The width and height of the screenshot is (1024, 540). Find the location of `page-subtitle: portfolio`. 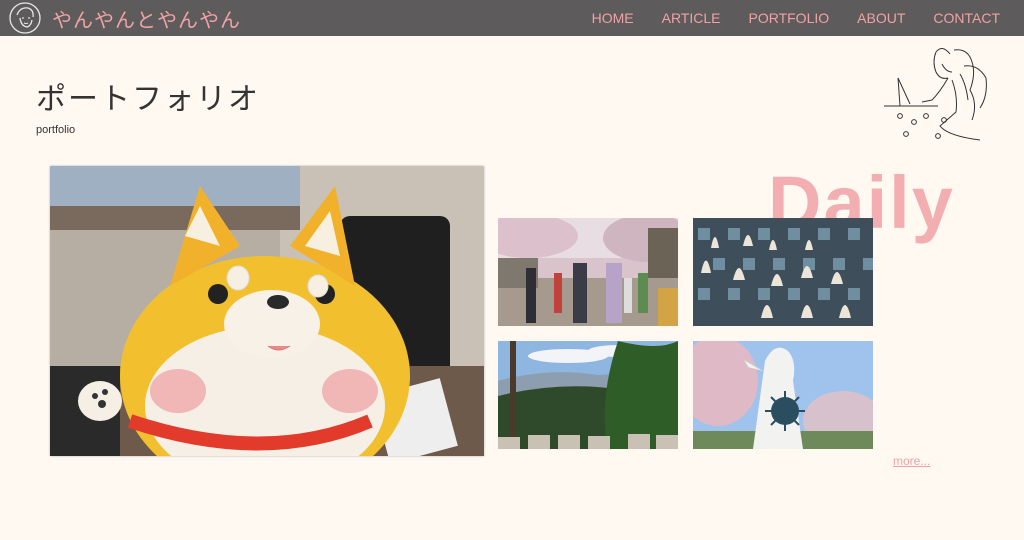

page-subtitle: portfolio is located at coordinates (56, 130).